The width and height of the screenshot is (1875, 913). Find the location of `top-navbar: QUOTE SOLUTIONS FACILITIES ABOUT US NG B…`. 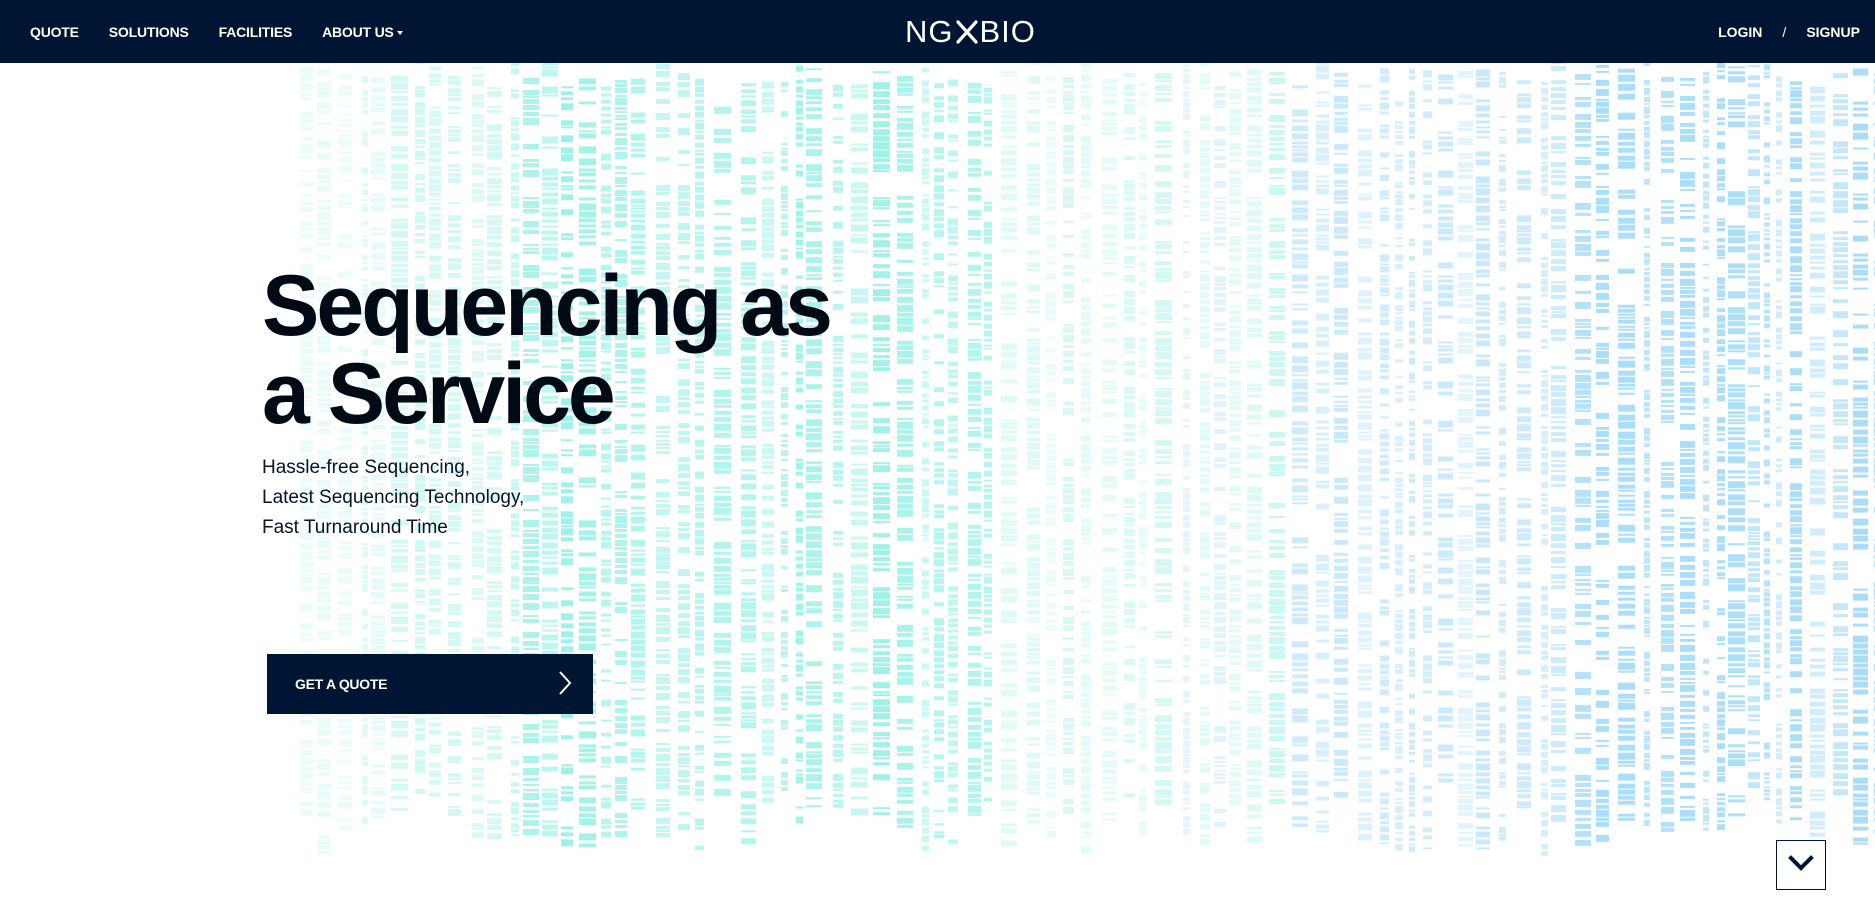

top-navbar: QUOTE SOLUTIONS FACILITIES ABOUT US NG B… is located at coordinates (937, 31).